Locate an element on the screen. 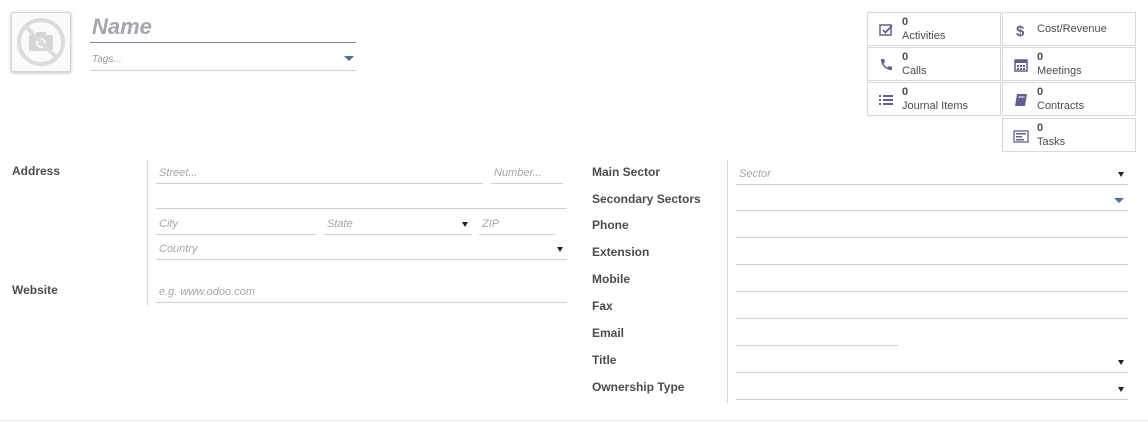 The height and width of the screenshot is (427, 1148). left-divider is located at coordinates (147, 233).